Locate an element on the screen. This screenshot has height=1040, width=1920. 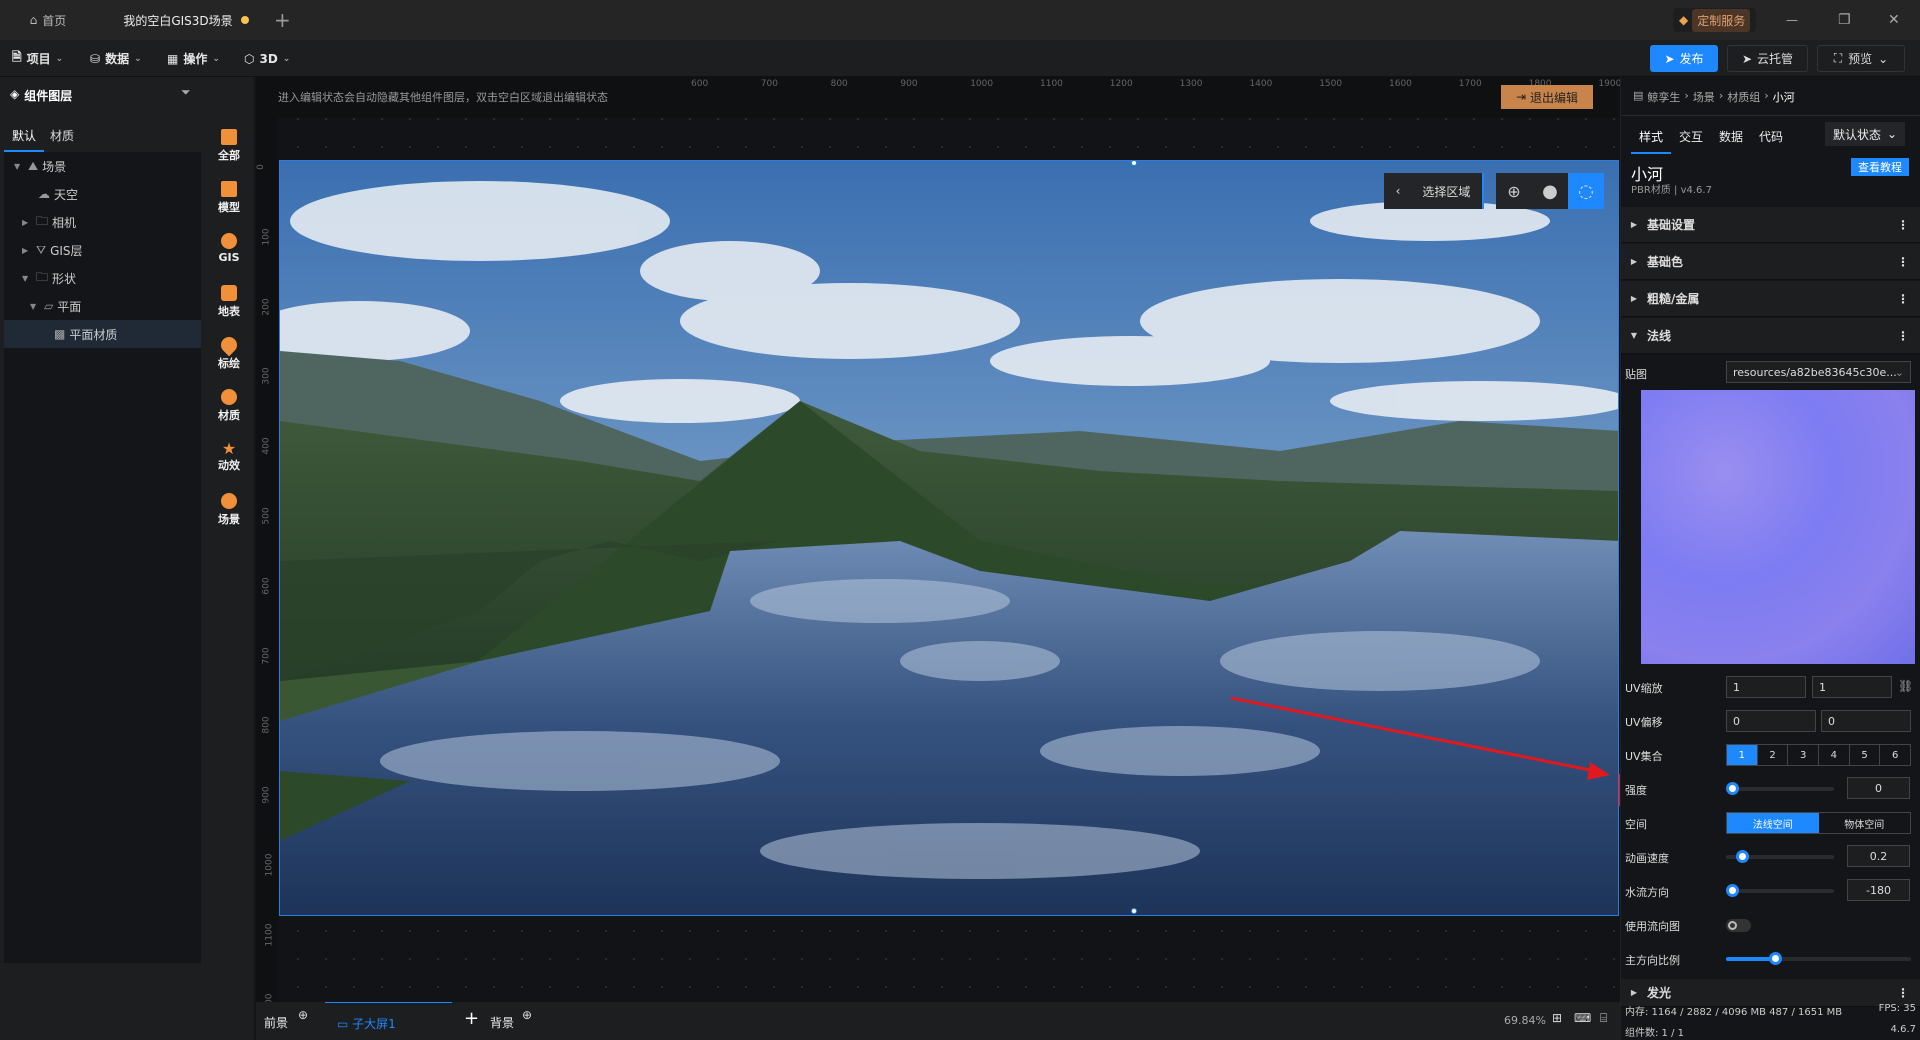
preview-button: ⛶ 预览 ⌄ is located at coordinates (1861, 58).